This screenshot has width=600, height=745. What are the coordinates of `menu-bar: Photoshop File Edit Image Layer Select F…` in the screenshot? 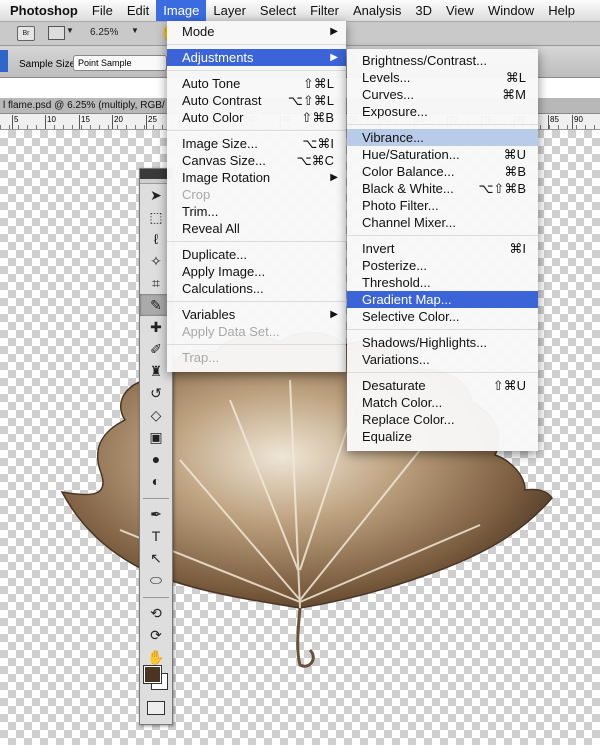 It's located at (300, 11).